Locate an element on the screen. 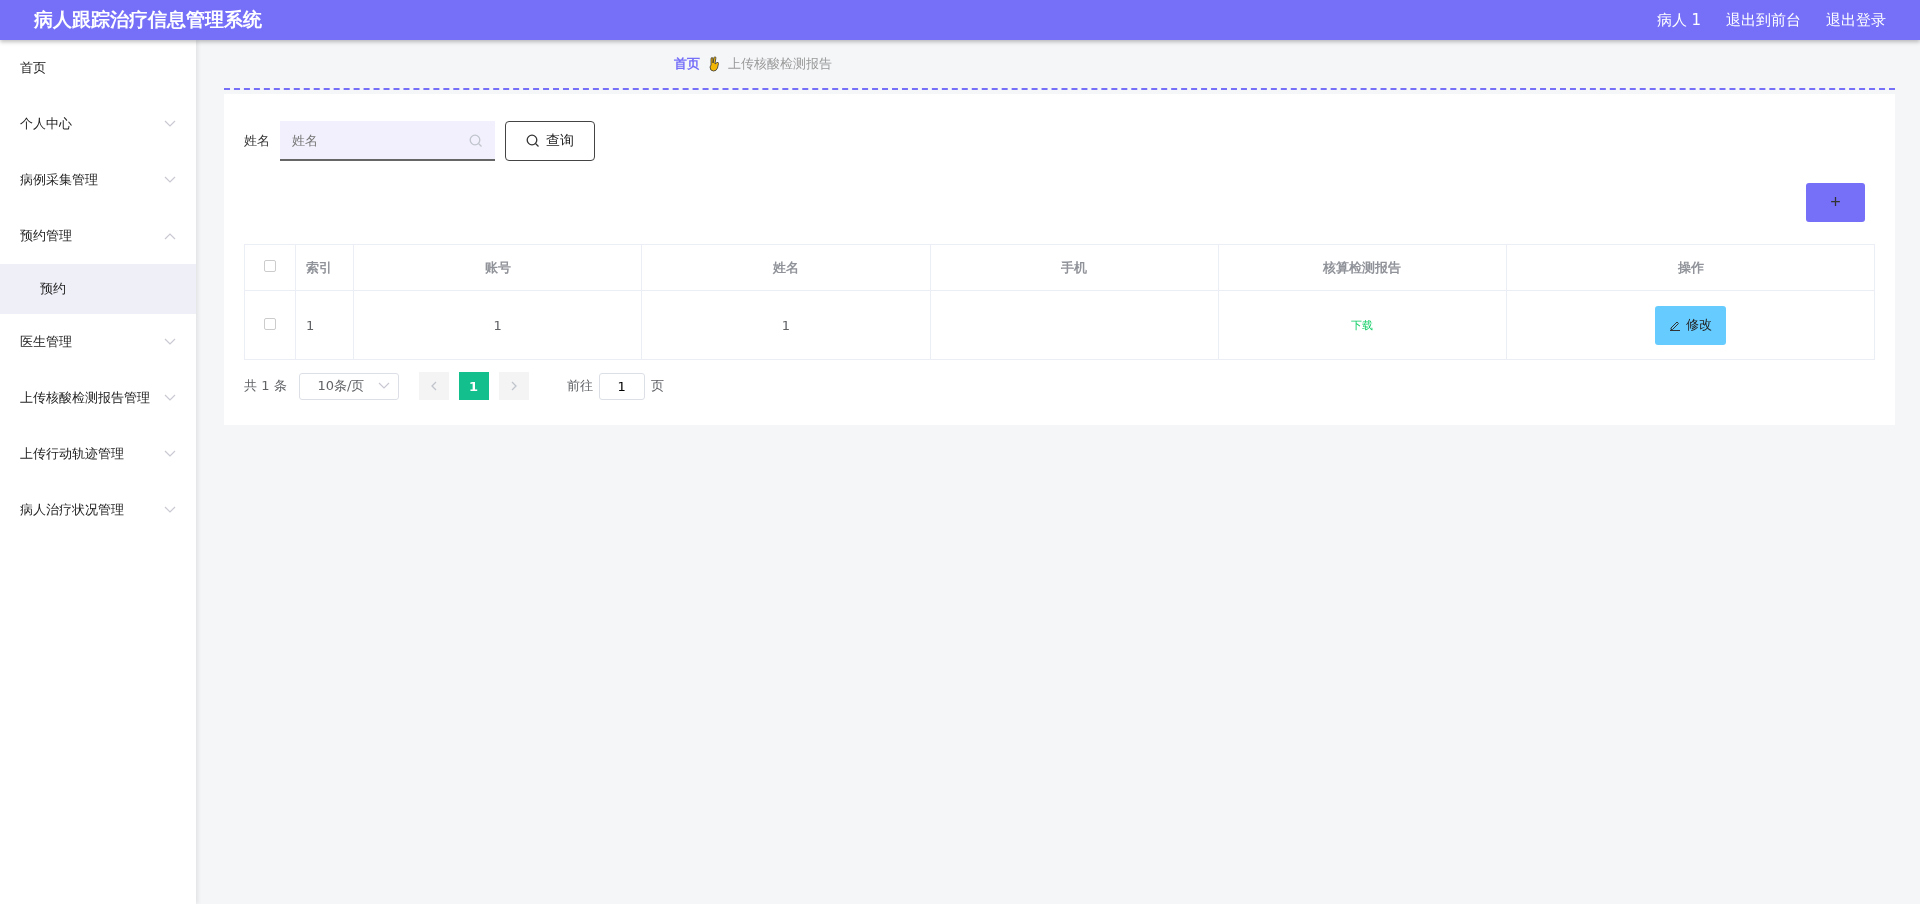 This screenshot has width=1920, height=904. menu-item: 首页 is located at coordinates (98, 68).